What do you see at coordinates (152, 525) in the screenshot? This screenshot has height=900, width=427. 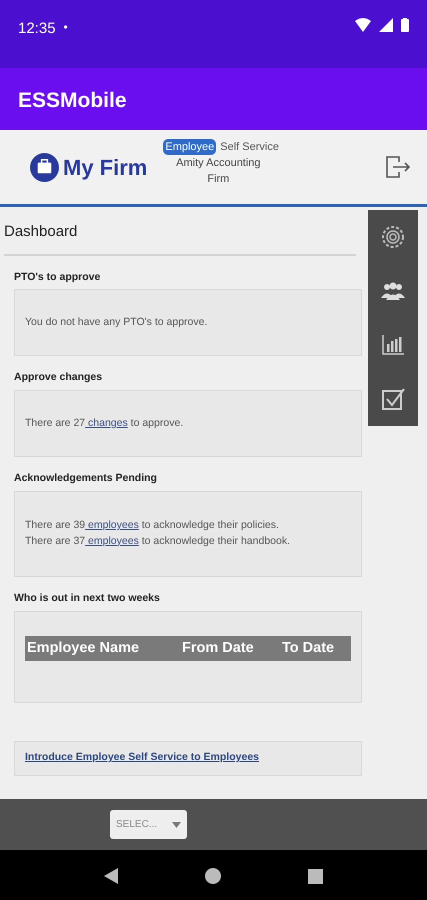 I see `message-text: There are 39 employees to acknowledge their policies.` at bounding box center [152, 525].